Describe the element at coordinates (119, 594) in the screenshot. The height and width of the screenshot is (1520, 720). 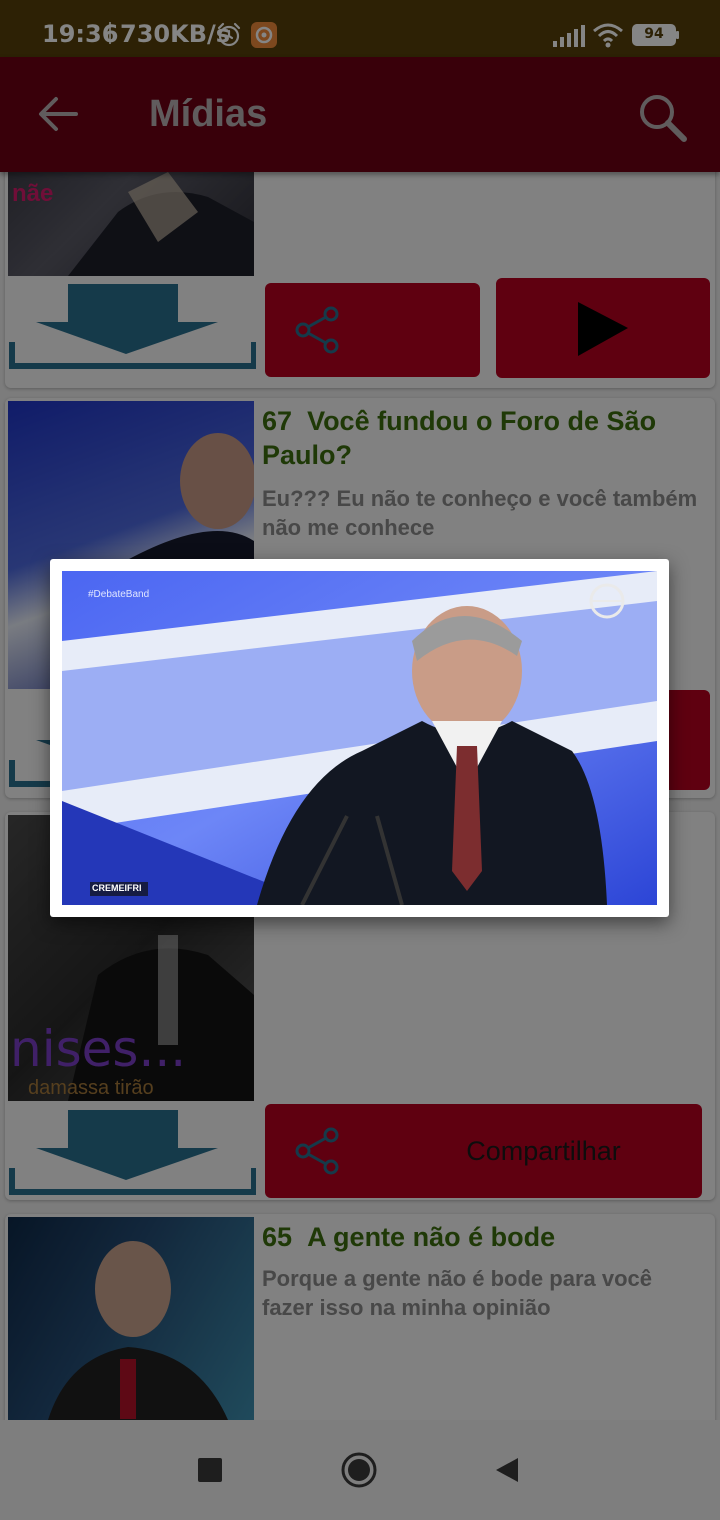
I see `media-hashtag: #DebateBand` at that location.